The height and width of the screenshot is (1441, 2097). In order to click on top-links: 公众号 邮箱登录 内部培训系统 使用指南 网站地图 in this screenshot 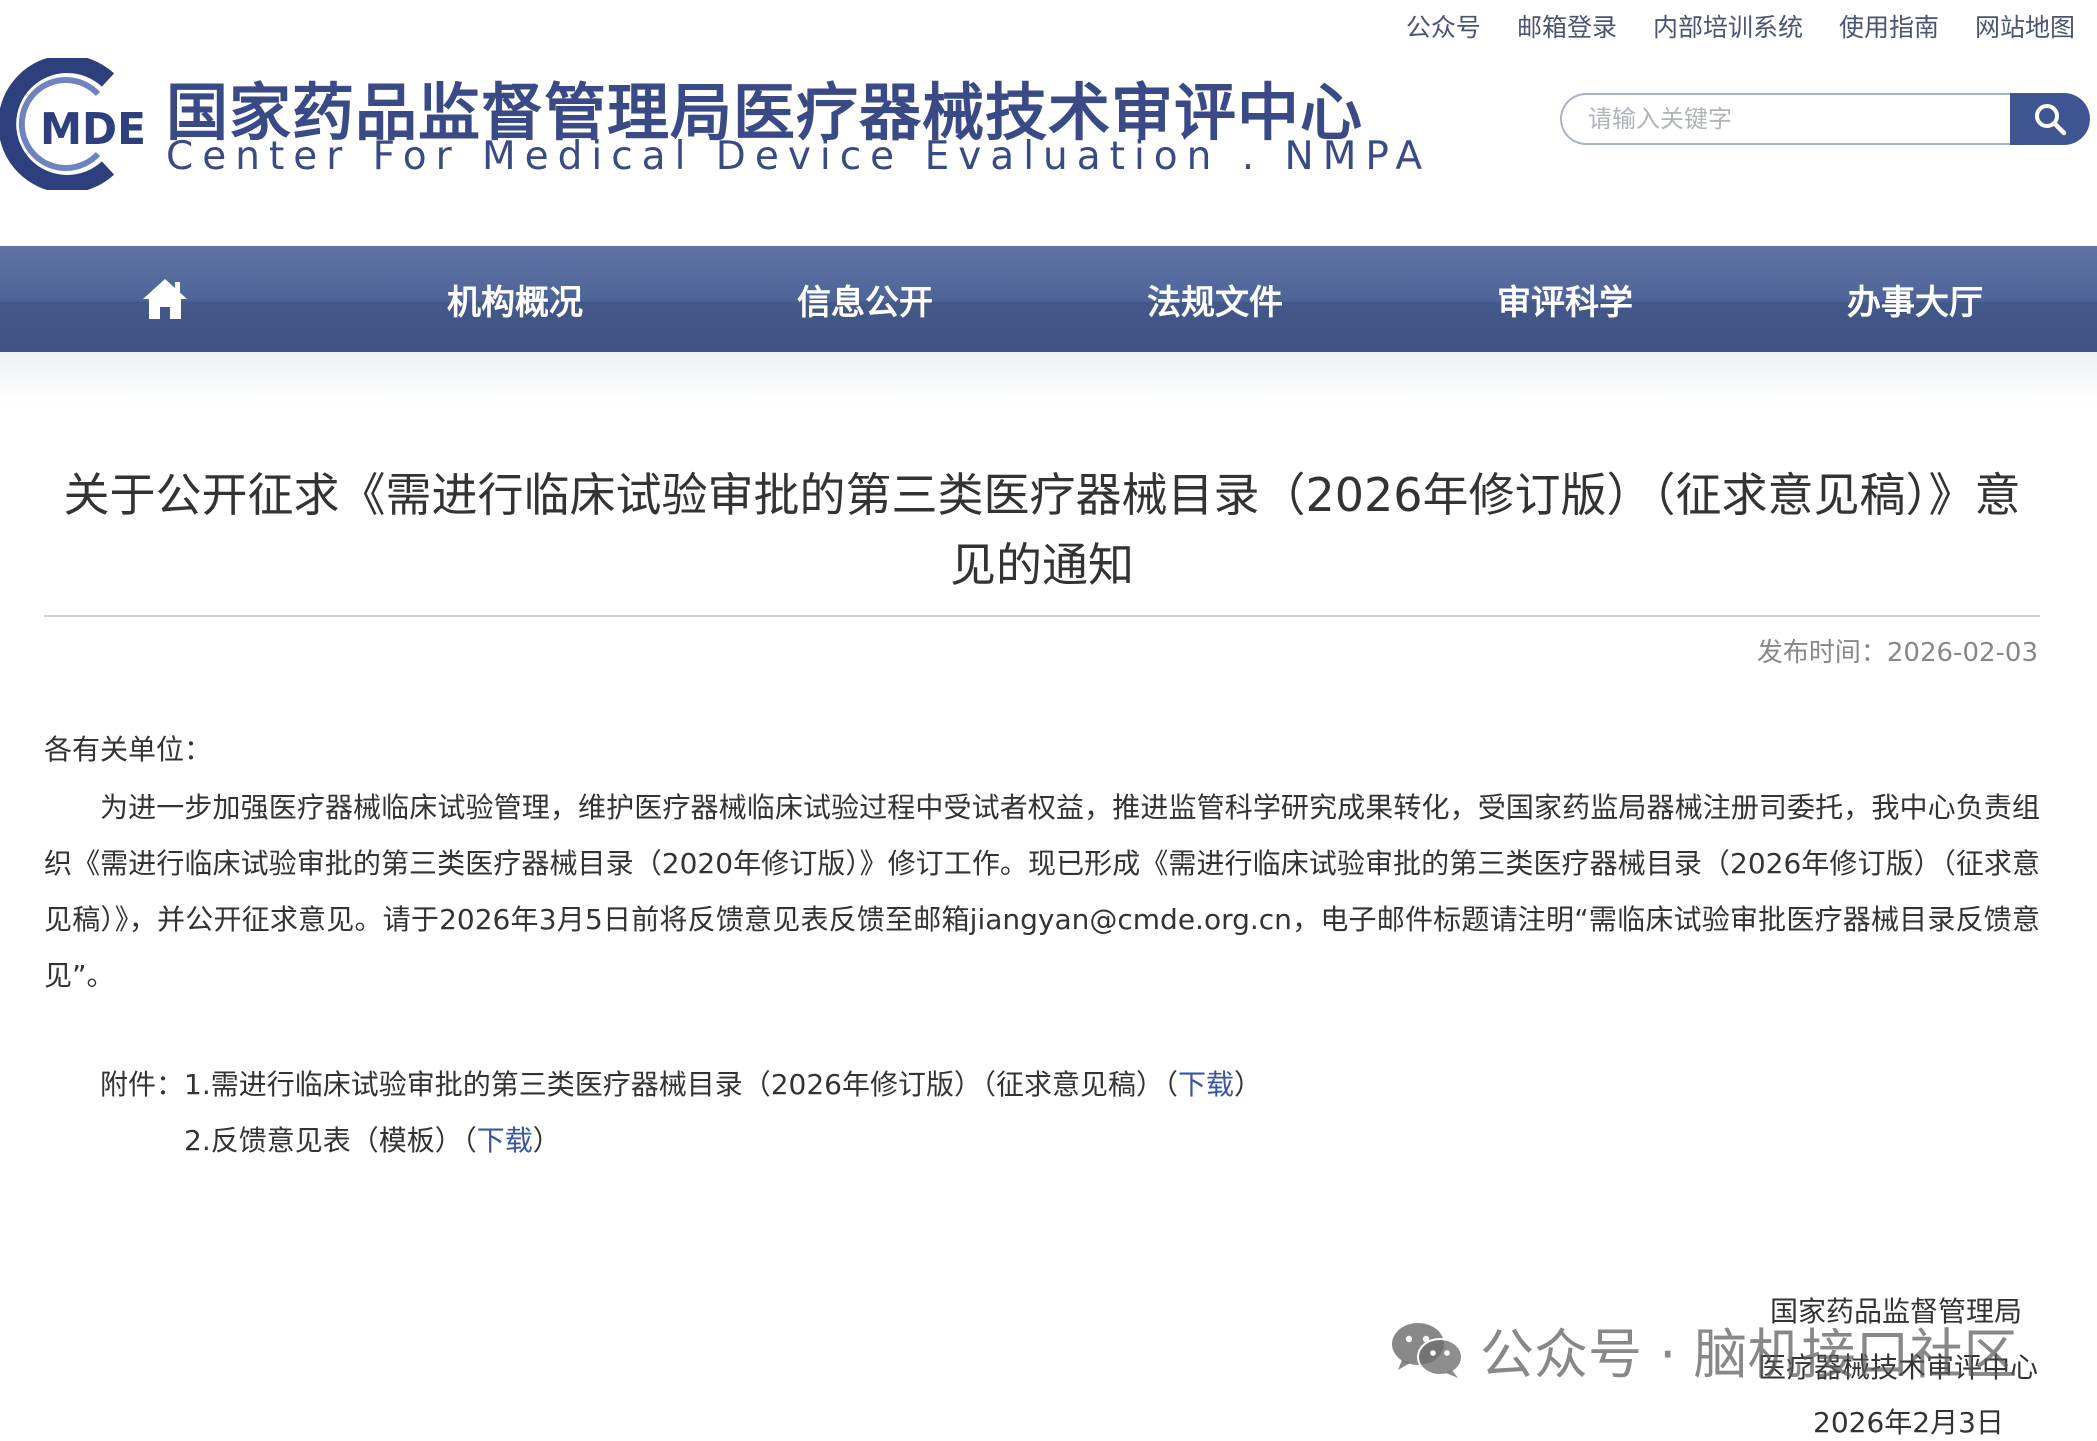, I will do `click(1740, 26)`.